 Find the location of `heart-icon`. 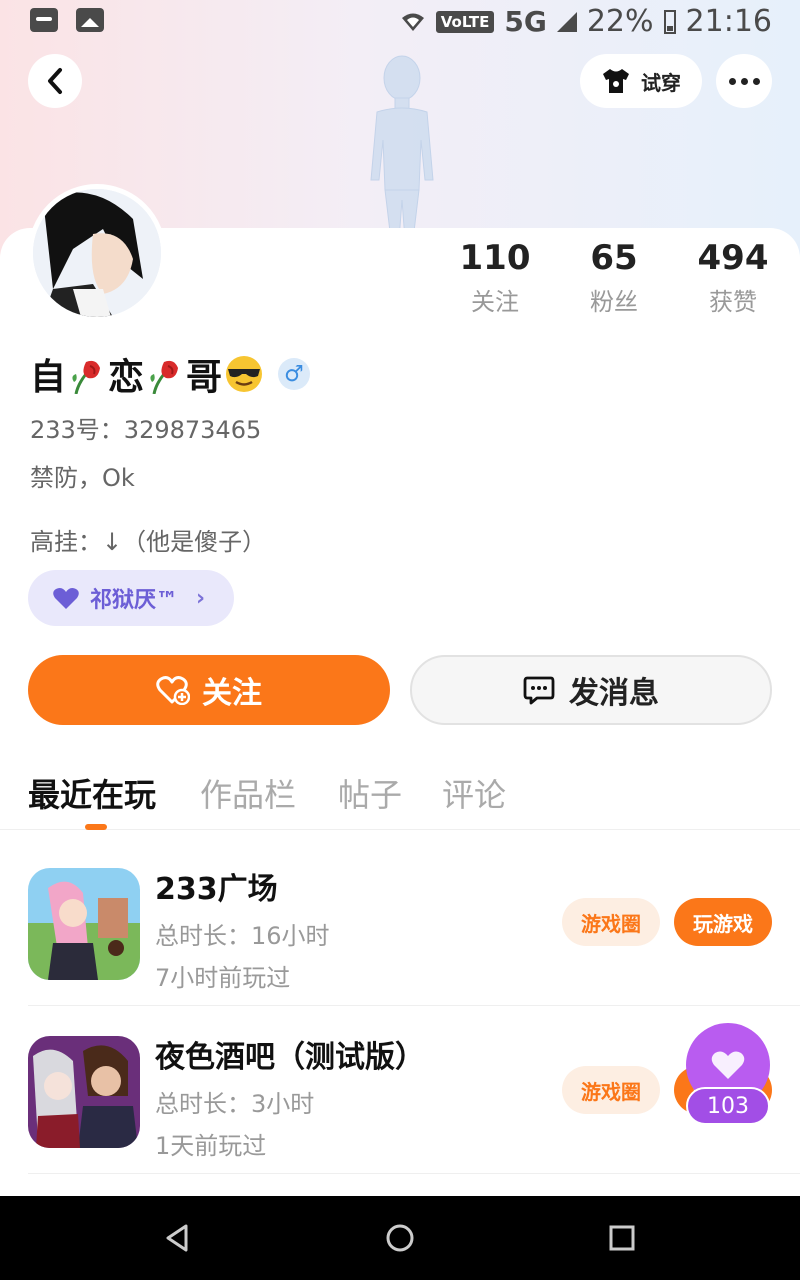

heart-icon is located at coordinates (728, 1065).